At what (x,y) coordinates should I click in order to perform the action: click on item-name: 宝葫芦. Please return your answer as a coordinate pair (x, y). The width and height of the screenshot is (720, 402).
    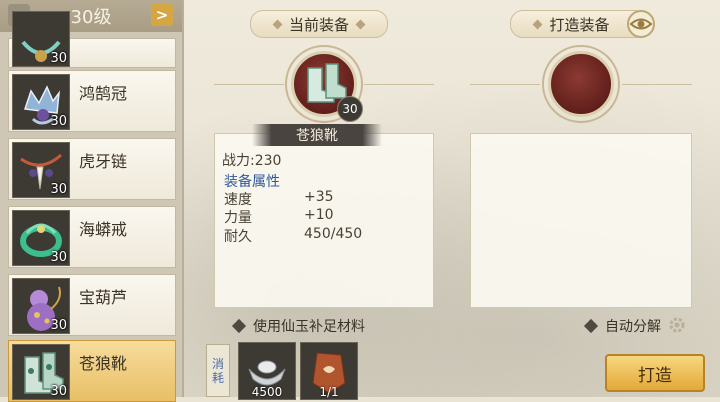
    Looking at the image, I should click on (103, 297).